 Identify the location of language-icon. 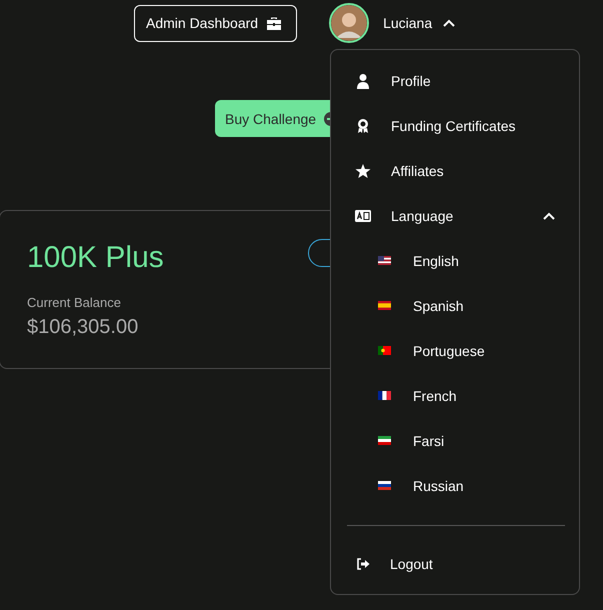
(363, 216).